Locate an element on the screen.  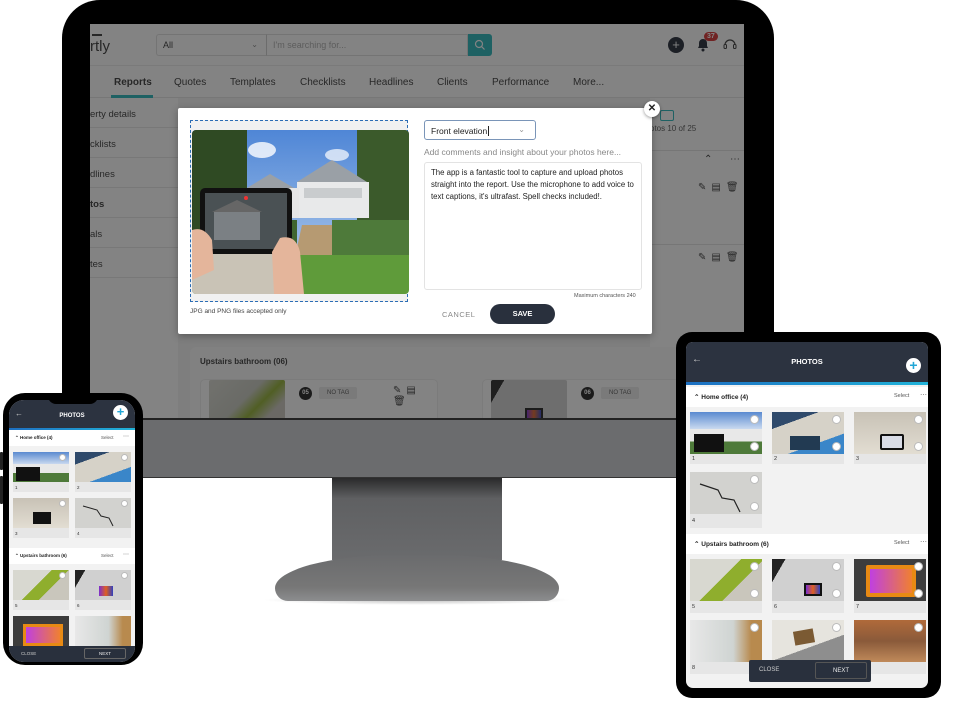
monitor-stand-base is located at coordinates (417, 578).